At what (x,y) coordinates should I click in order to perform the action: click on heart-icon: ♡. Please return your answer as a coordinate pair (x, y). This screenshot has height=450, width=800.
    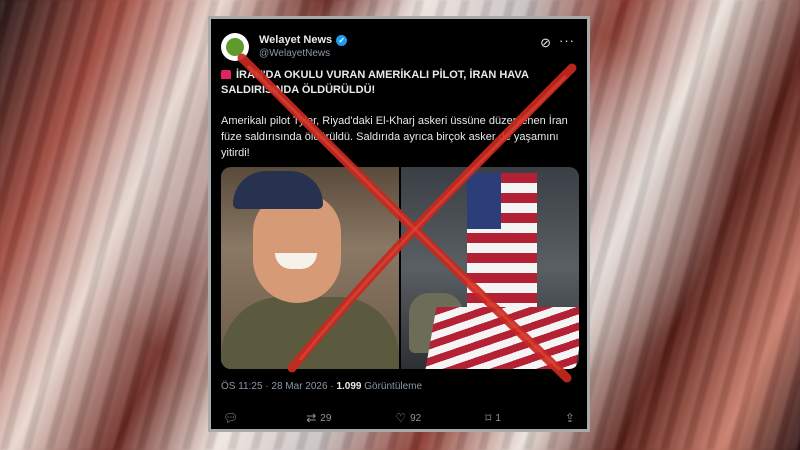
    Looking at the image, I should click on (401, 418).